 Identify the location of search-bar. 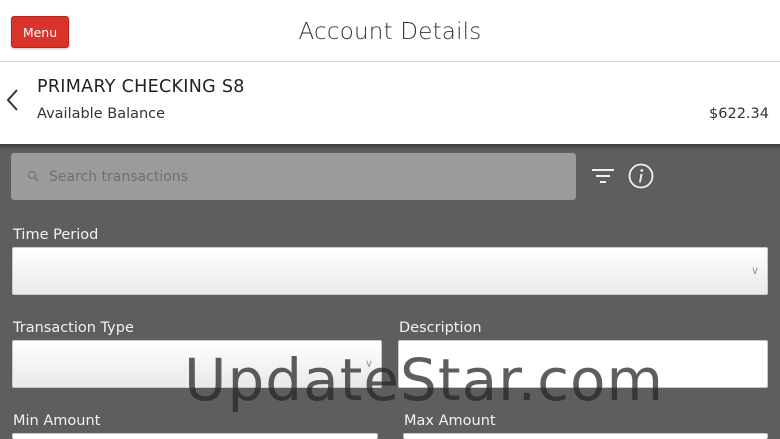
(293, 176).